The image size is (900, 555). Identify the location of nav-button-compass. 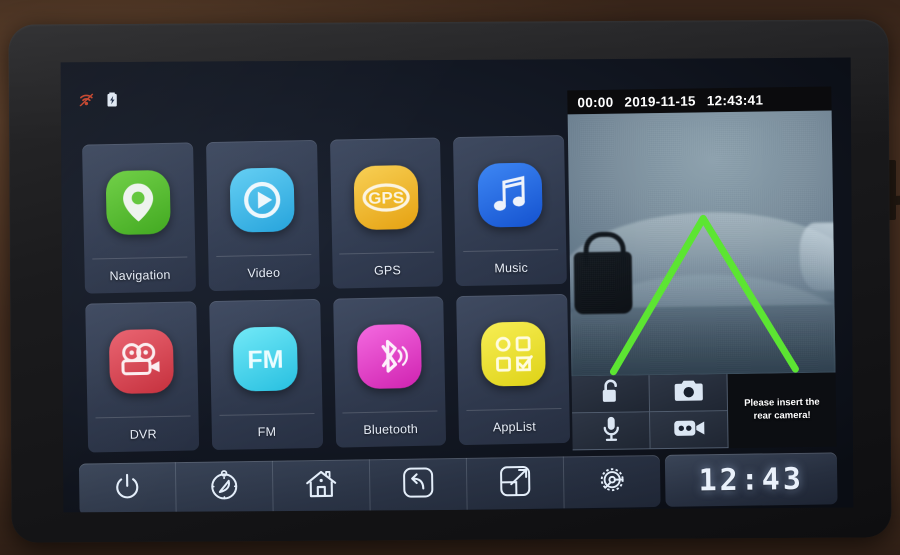
(224, 486).